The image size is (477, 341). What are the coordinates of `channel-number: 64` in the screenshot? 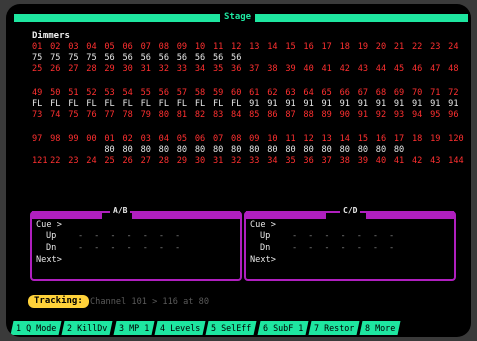 It's located at (308, 93).